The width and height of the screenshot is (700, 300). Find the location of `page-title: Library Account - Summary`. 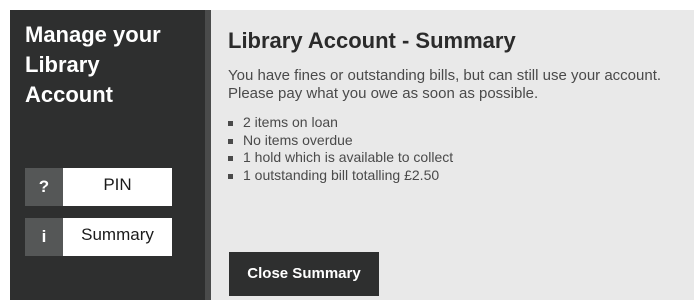

page-title: Library Account - Summary is located at coordinates (372, 40).